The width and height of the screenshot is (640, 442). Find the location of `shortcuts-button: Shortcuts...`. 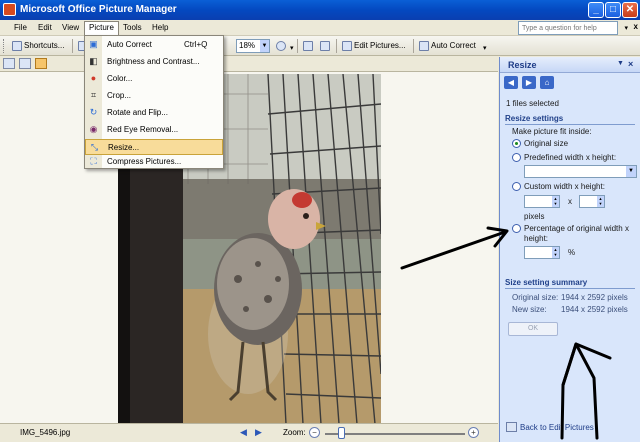

shortcuts-button: Shortcuts... is located at coordinates (38, 46).